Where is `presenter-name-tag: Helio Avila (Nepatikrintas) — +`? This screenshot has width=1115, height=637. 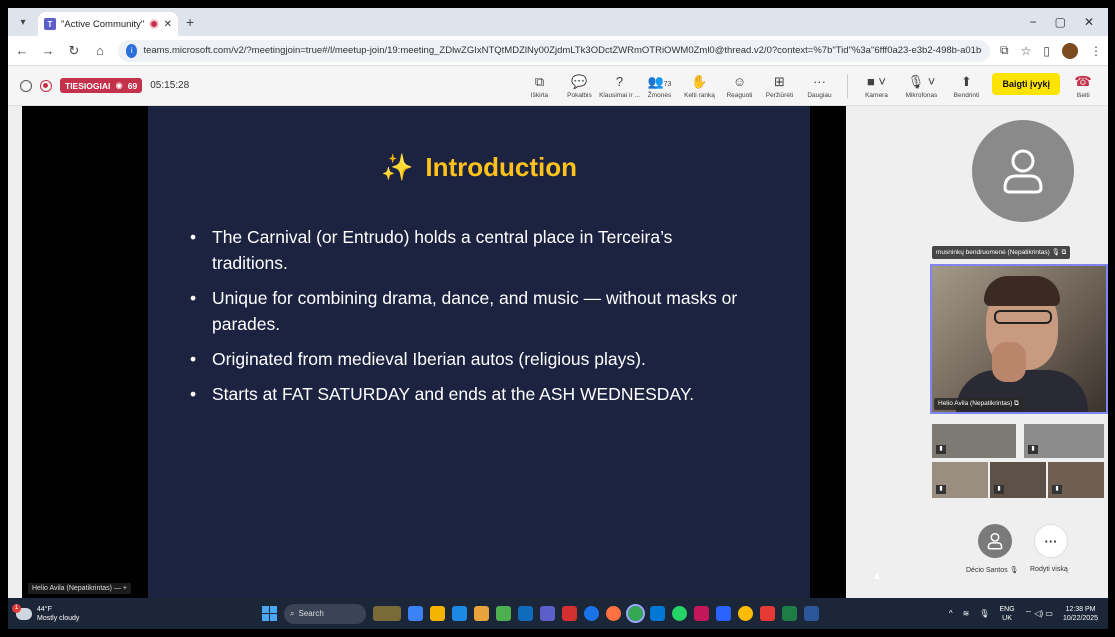
presenter-name-tag: Helio Avila (Nepatikrintas) — + is located at coordinates (79, 588).